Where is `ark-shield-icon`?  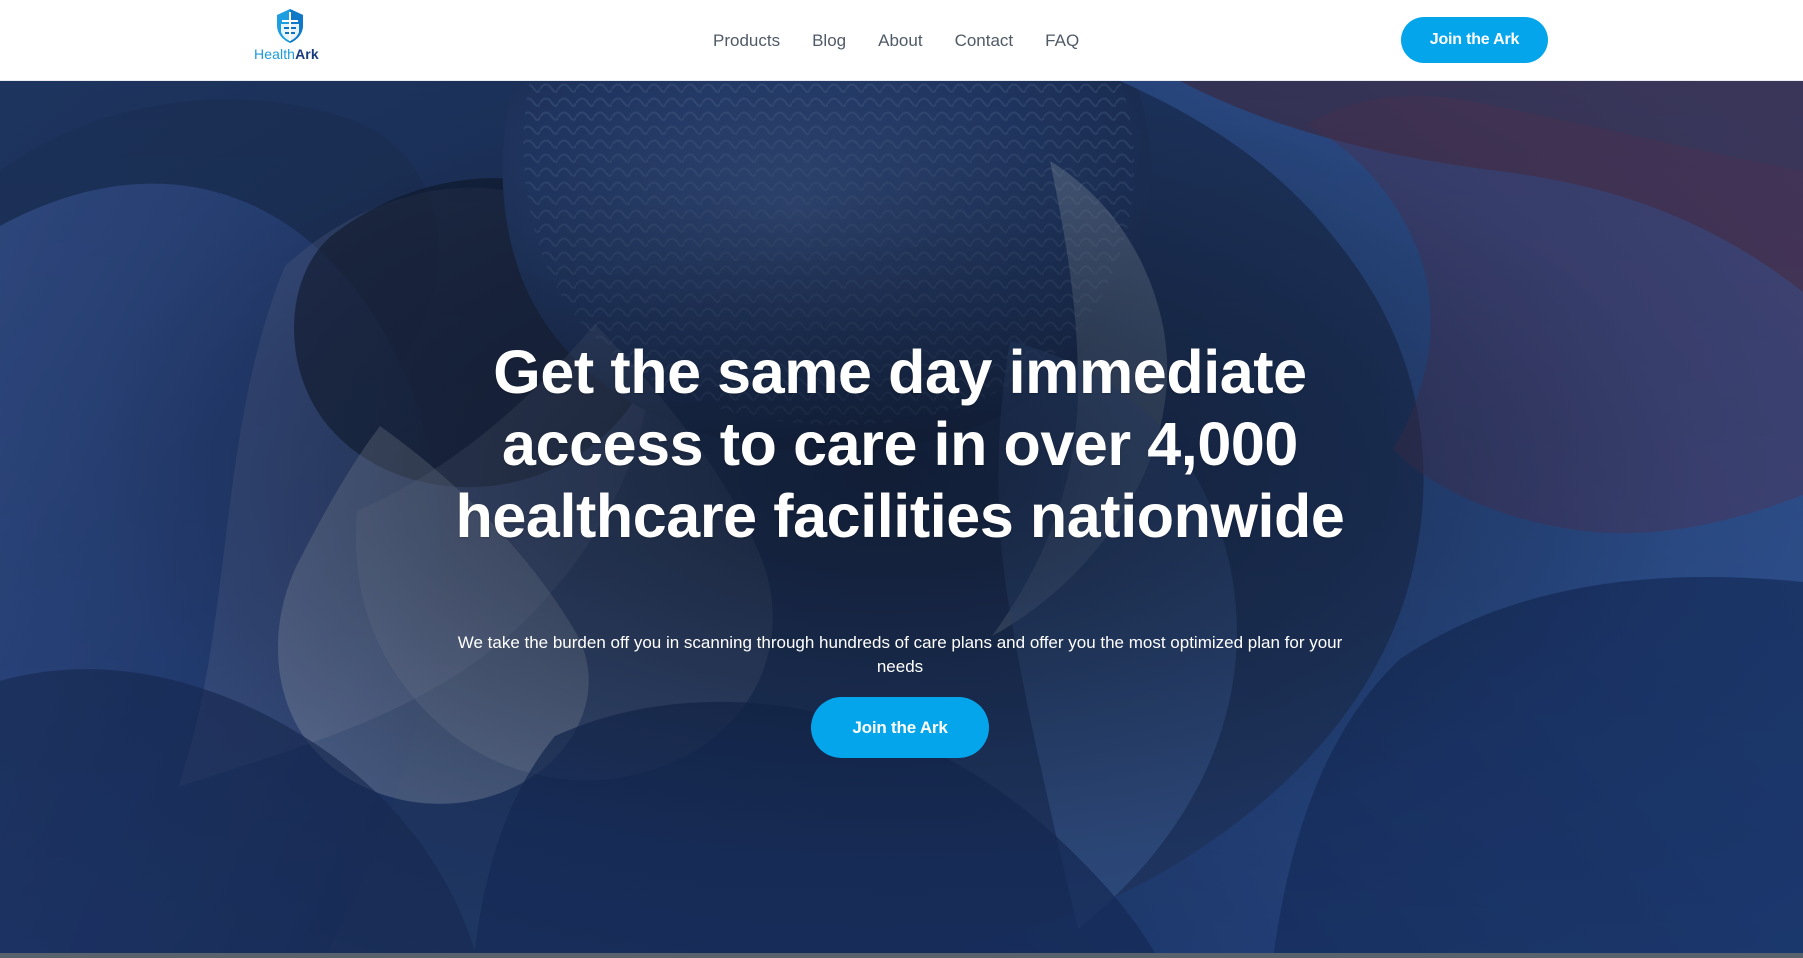 ark-shield-icon is located at coordinates (290, 26).